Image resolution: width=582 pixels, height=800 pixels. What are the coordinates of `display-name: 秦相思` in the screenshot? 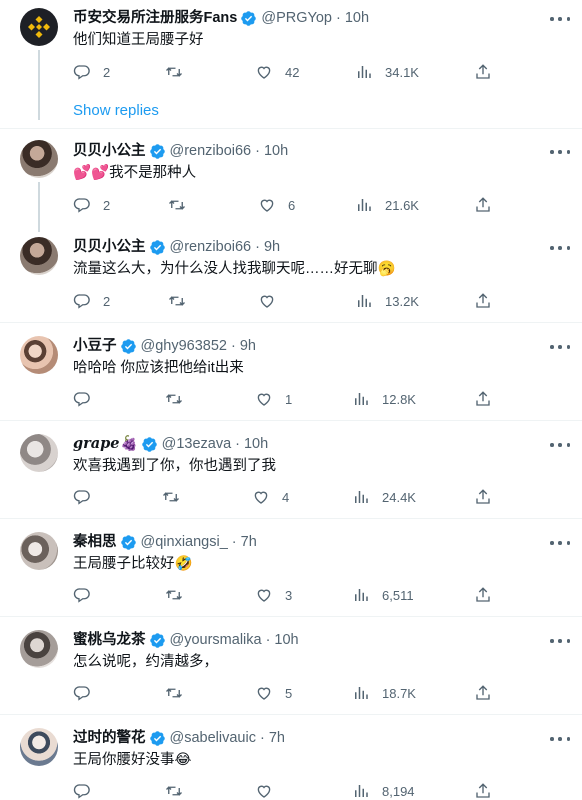 It's located at (95, 542).